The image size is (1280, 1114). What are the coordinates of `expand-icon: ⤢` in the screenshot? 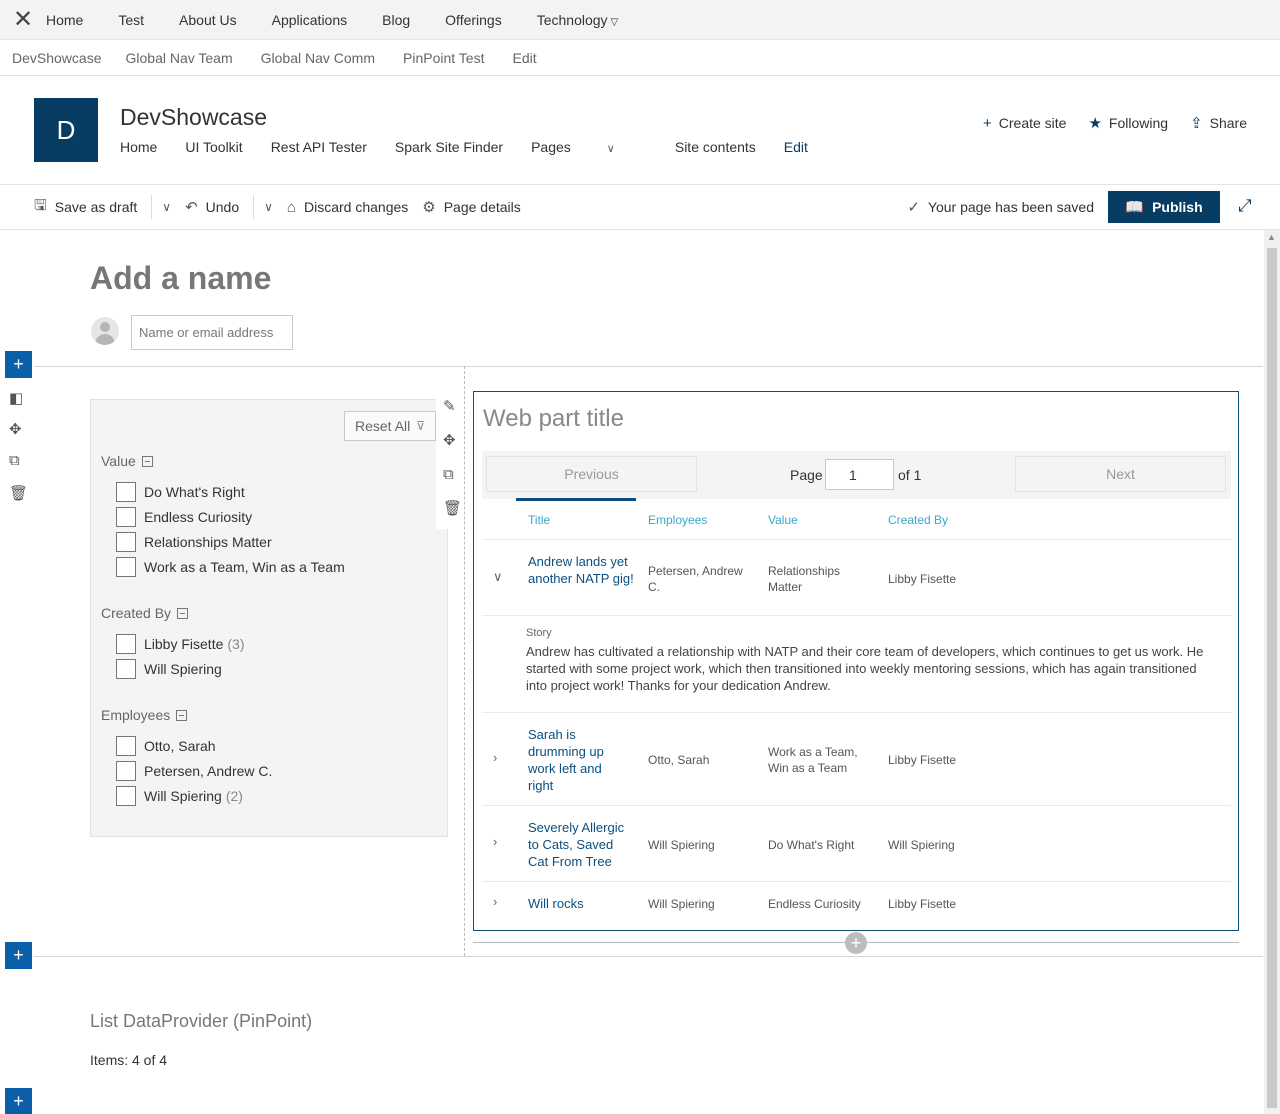 It's located at (1245, 206).